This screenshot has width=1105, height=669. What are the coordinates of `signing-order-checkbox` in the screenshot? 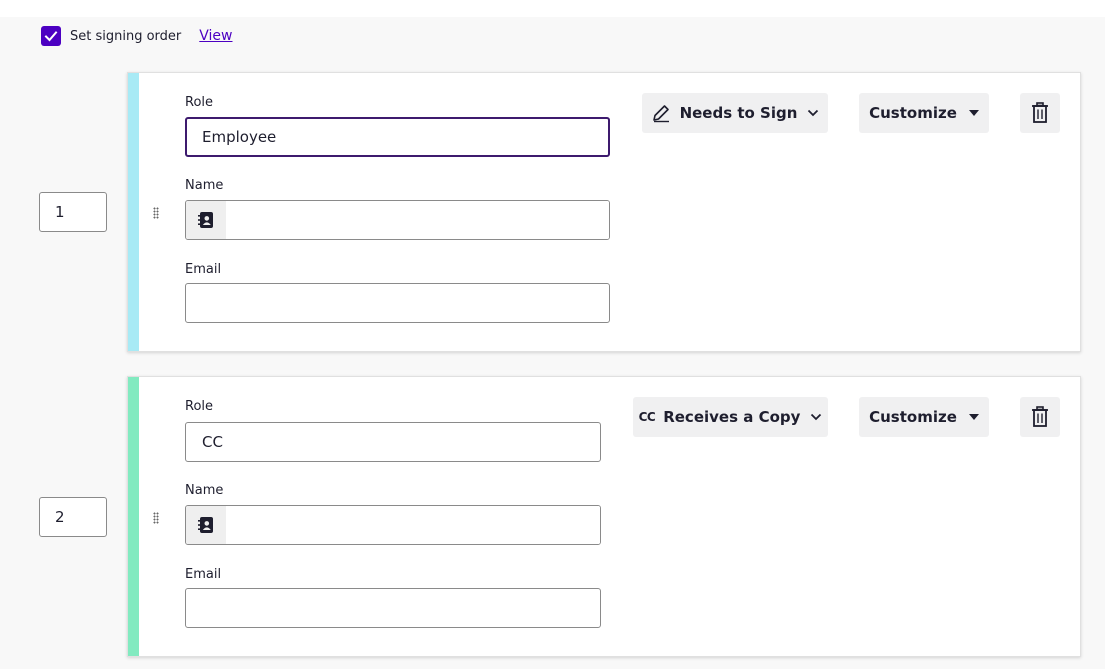 It's located at (51, 36).